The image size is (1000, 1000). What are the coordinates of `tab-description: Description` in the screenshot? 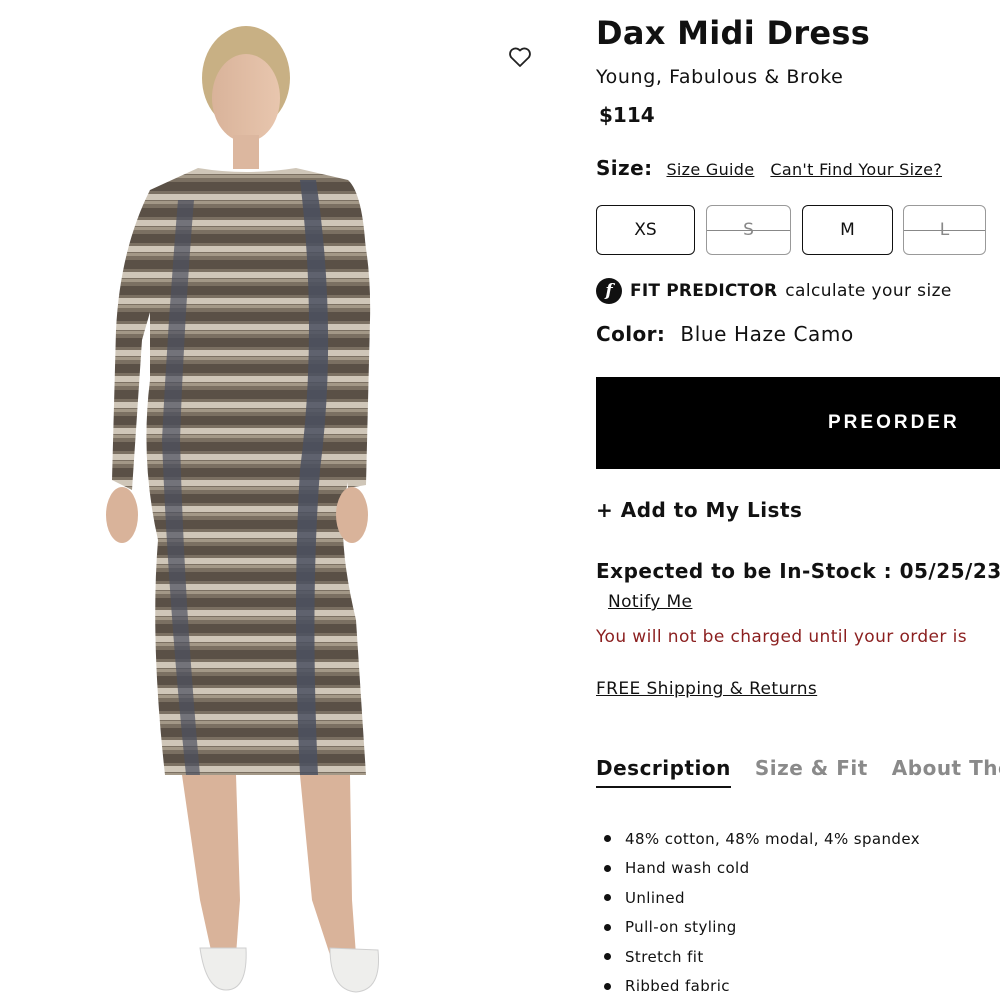 It's located at (663, 772).